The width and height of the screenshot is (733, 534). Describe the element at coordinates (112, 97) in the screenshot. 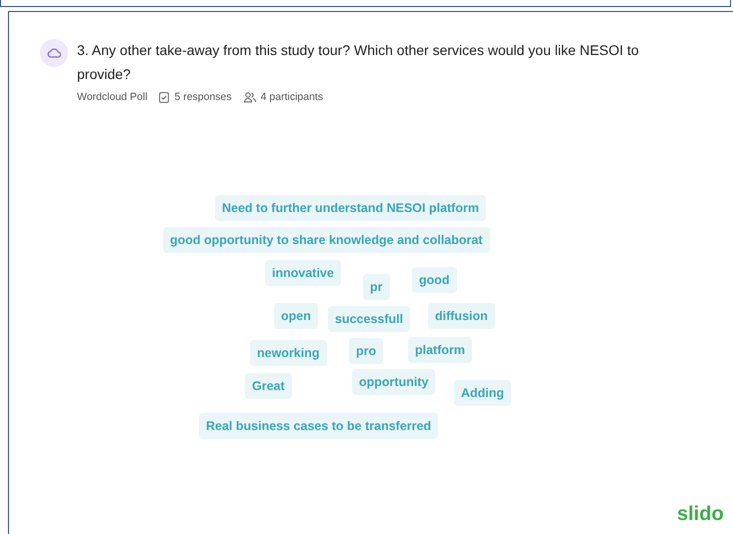

I see `poll-type: Wordcloud Poll` at that location.